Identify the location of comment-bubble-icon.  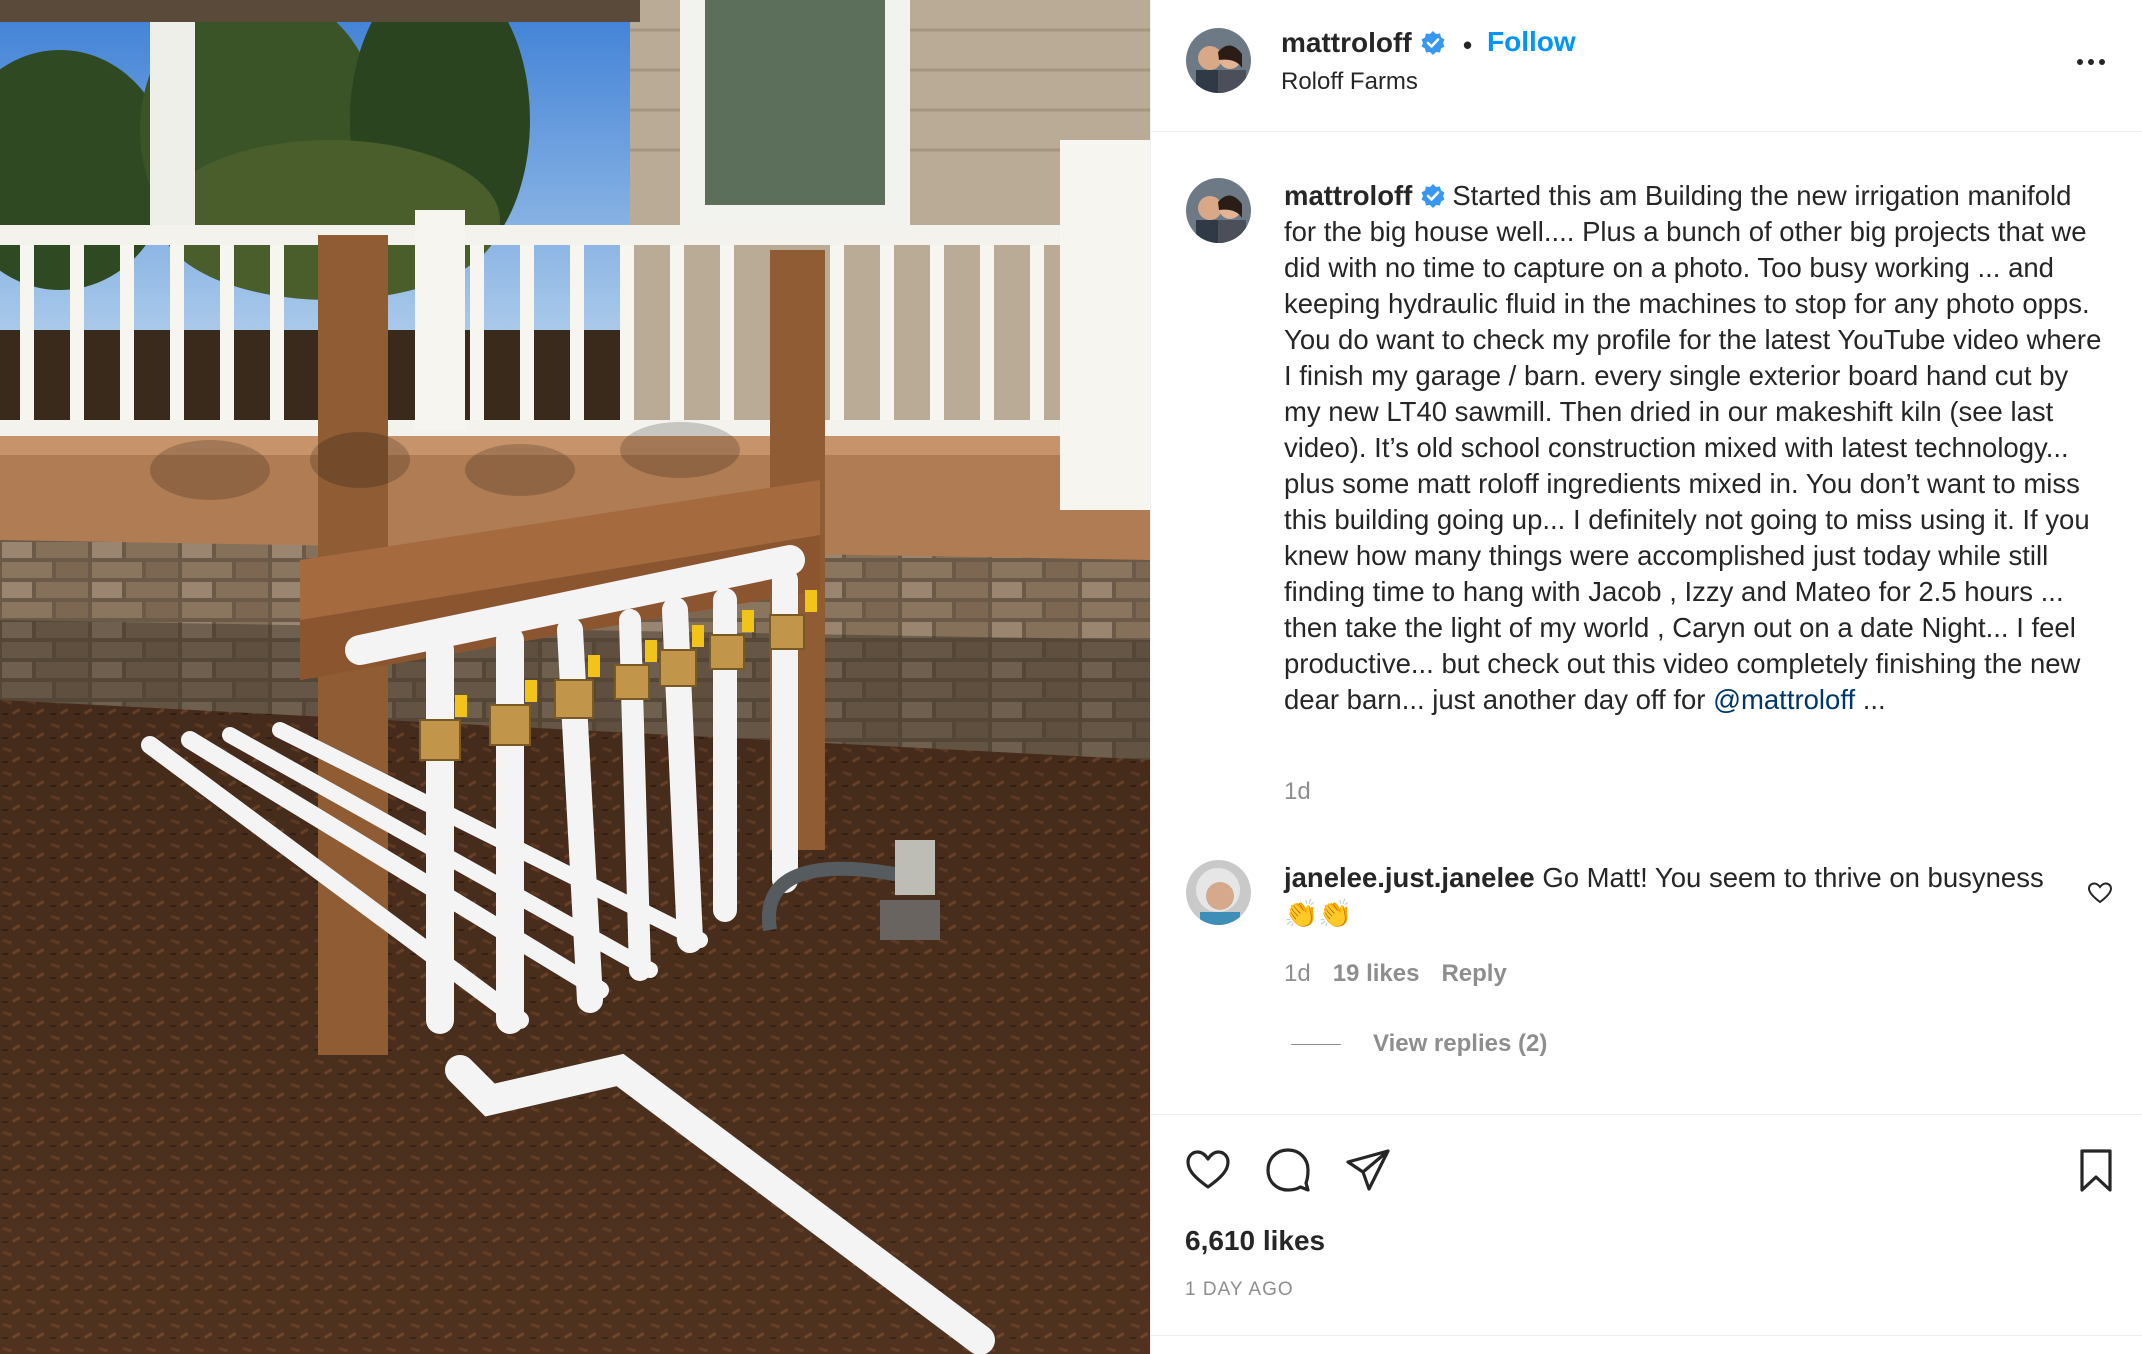
(1288, 1170).